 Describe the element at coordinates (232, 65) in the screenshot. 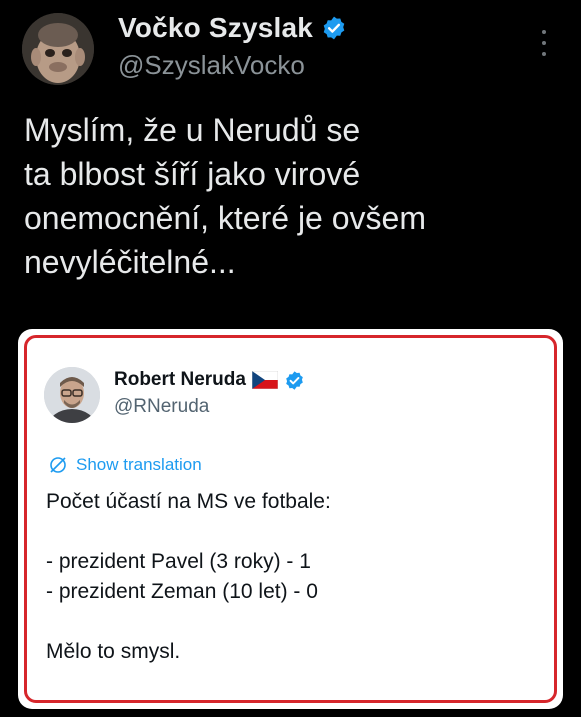

I see `author-handle: @SzyslakVocko` at that location.